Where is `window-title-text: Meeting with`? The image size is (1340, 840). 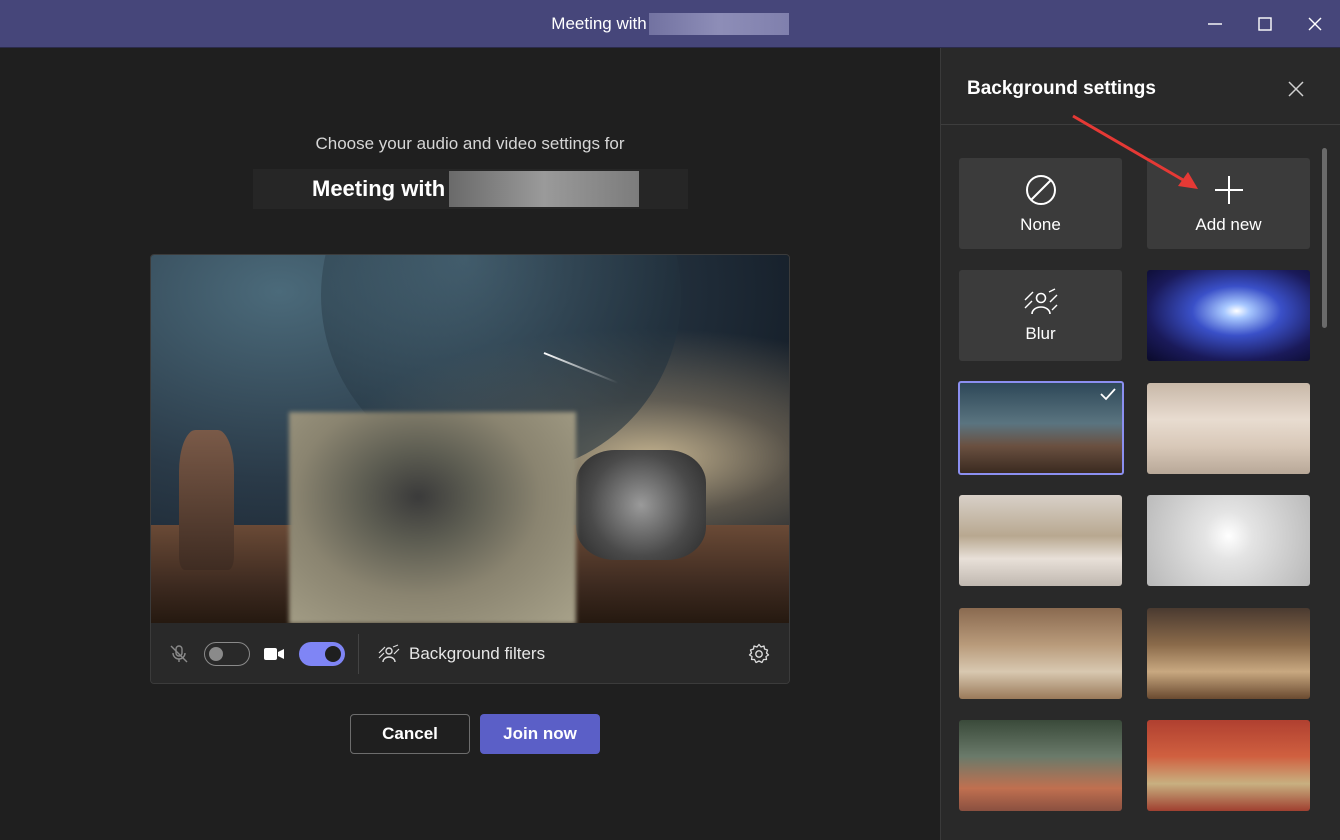
window-title-text: Meeting with is located at coordinates (599, 23).